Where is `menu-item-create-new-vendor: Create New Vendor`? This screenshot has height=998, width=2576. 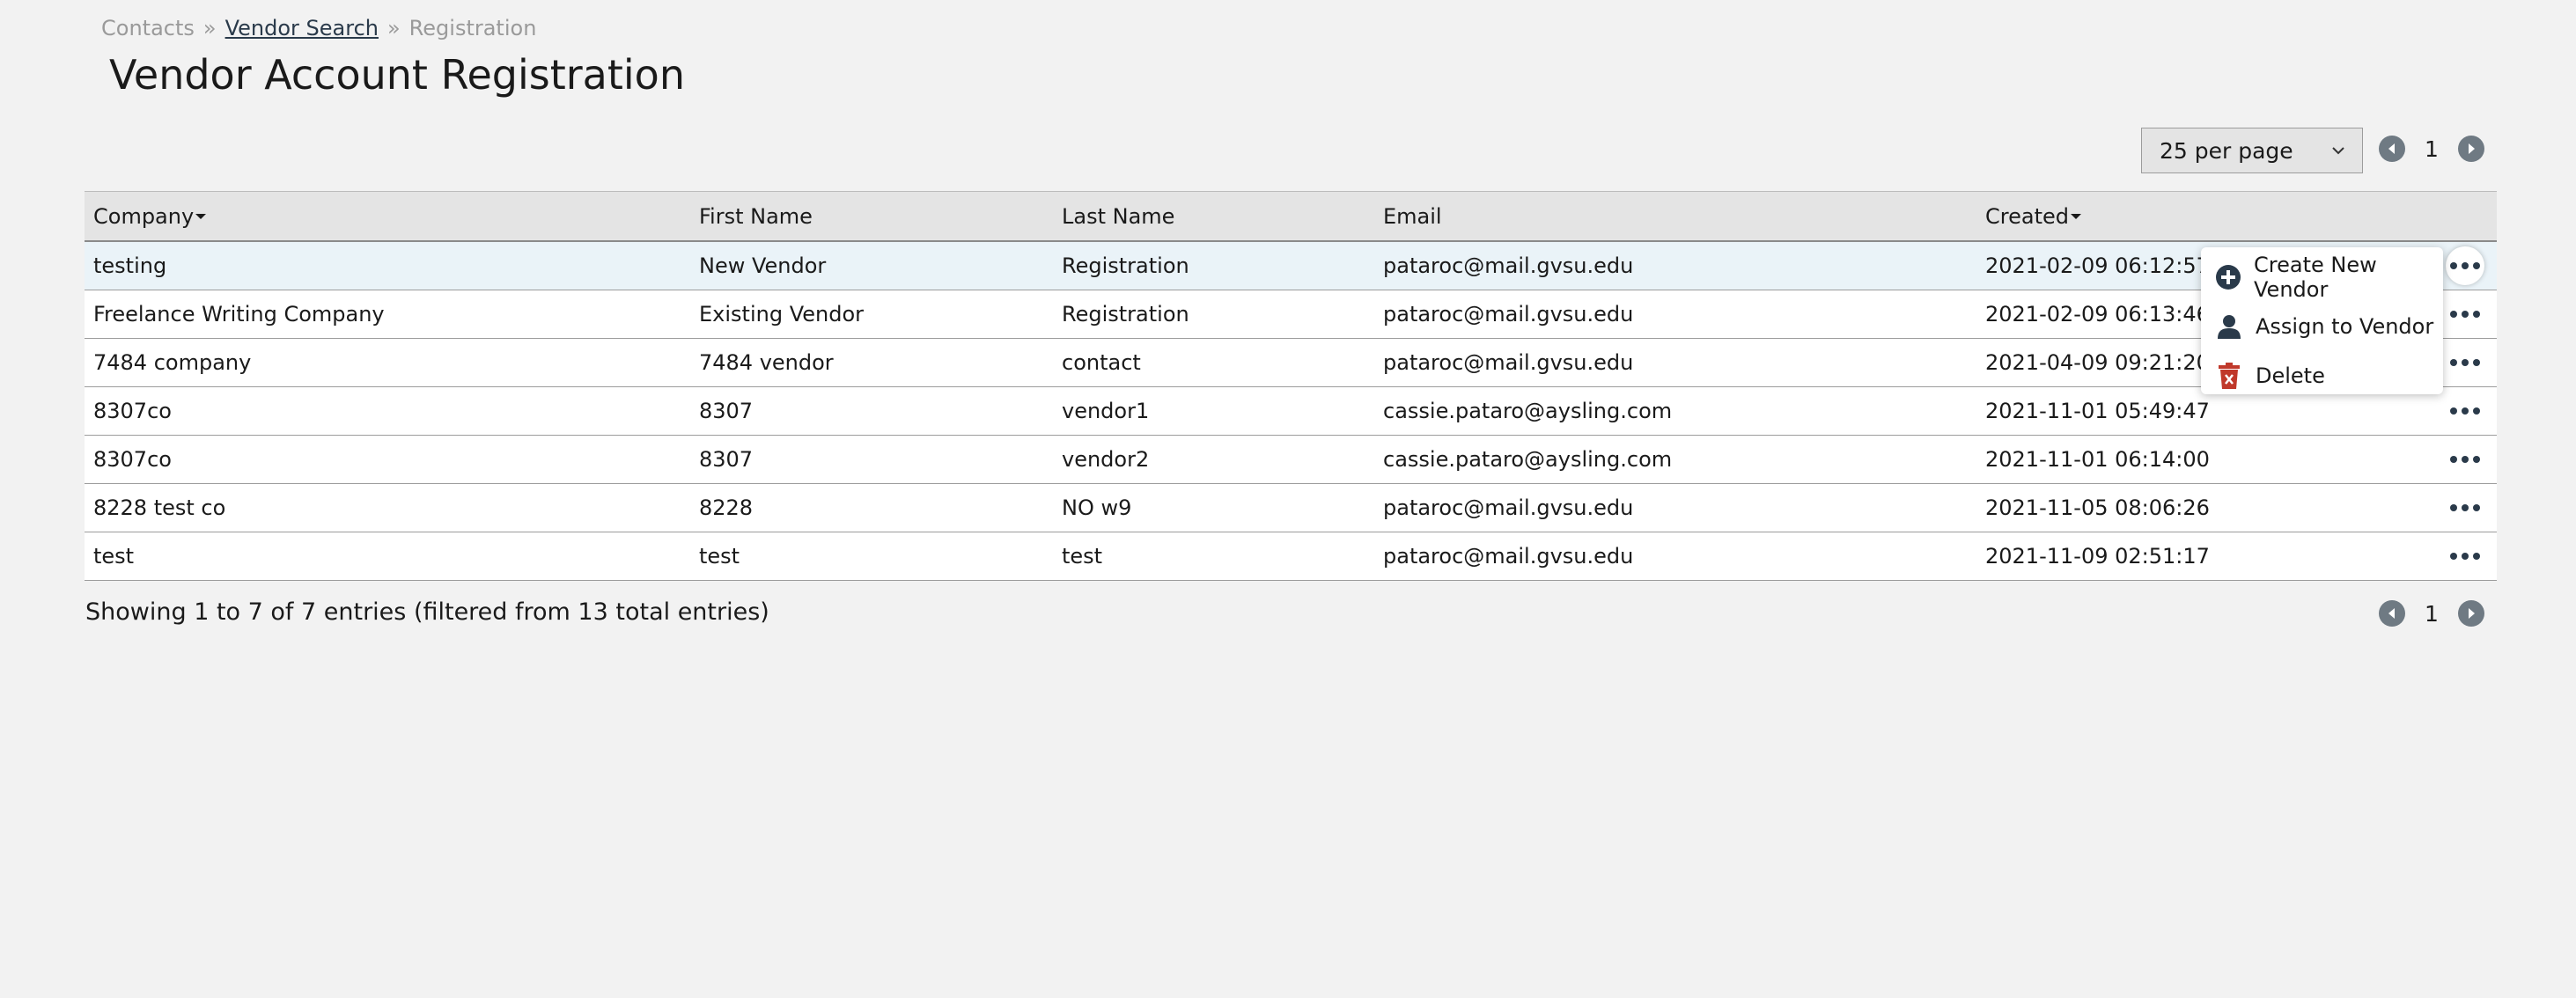 menu-item-create-new-vendor: Create New Vendor is located at coordinates (2322, 277).